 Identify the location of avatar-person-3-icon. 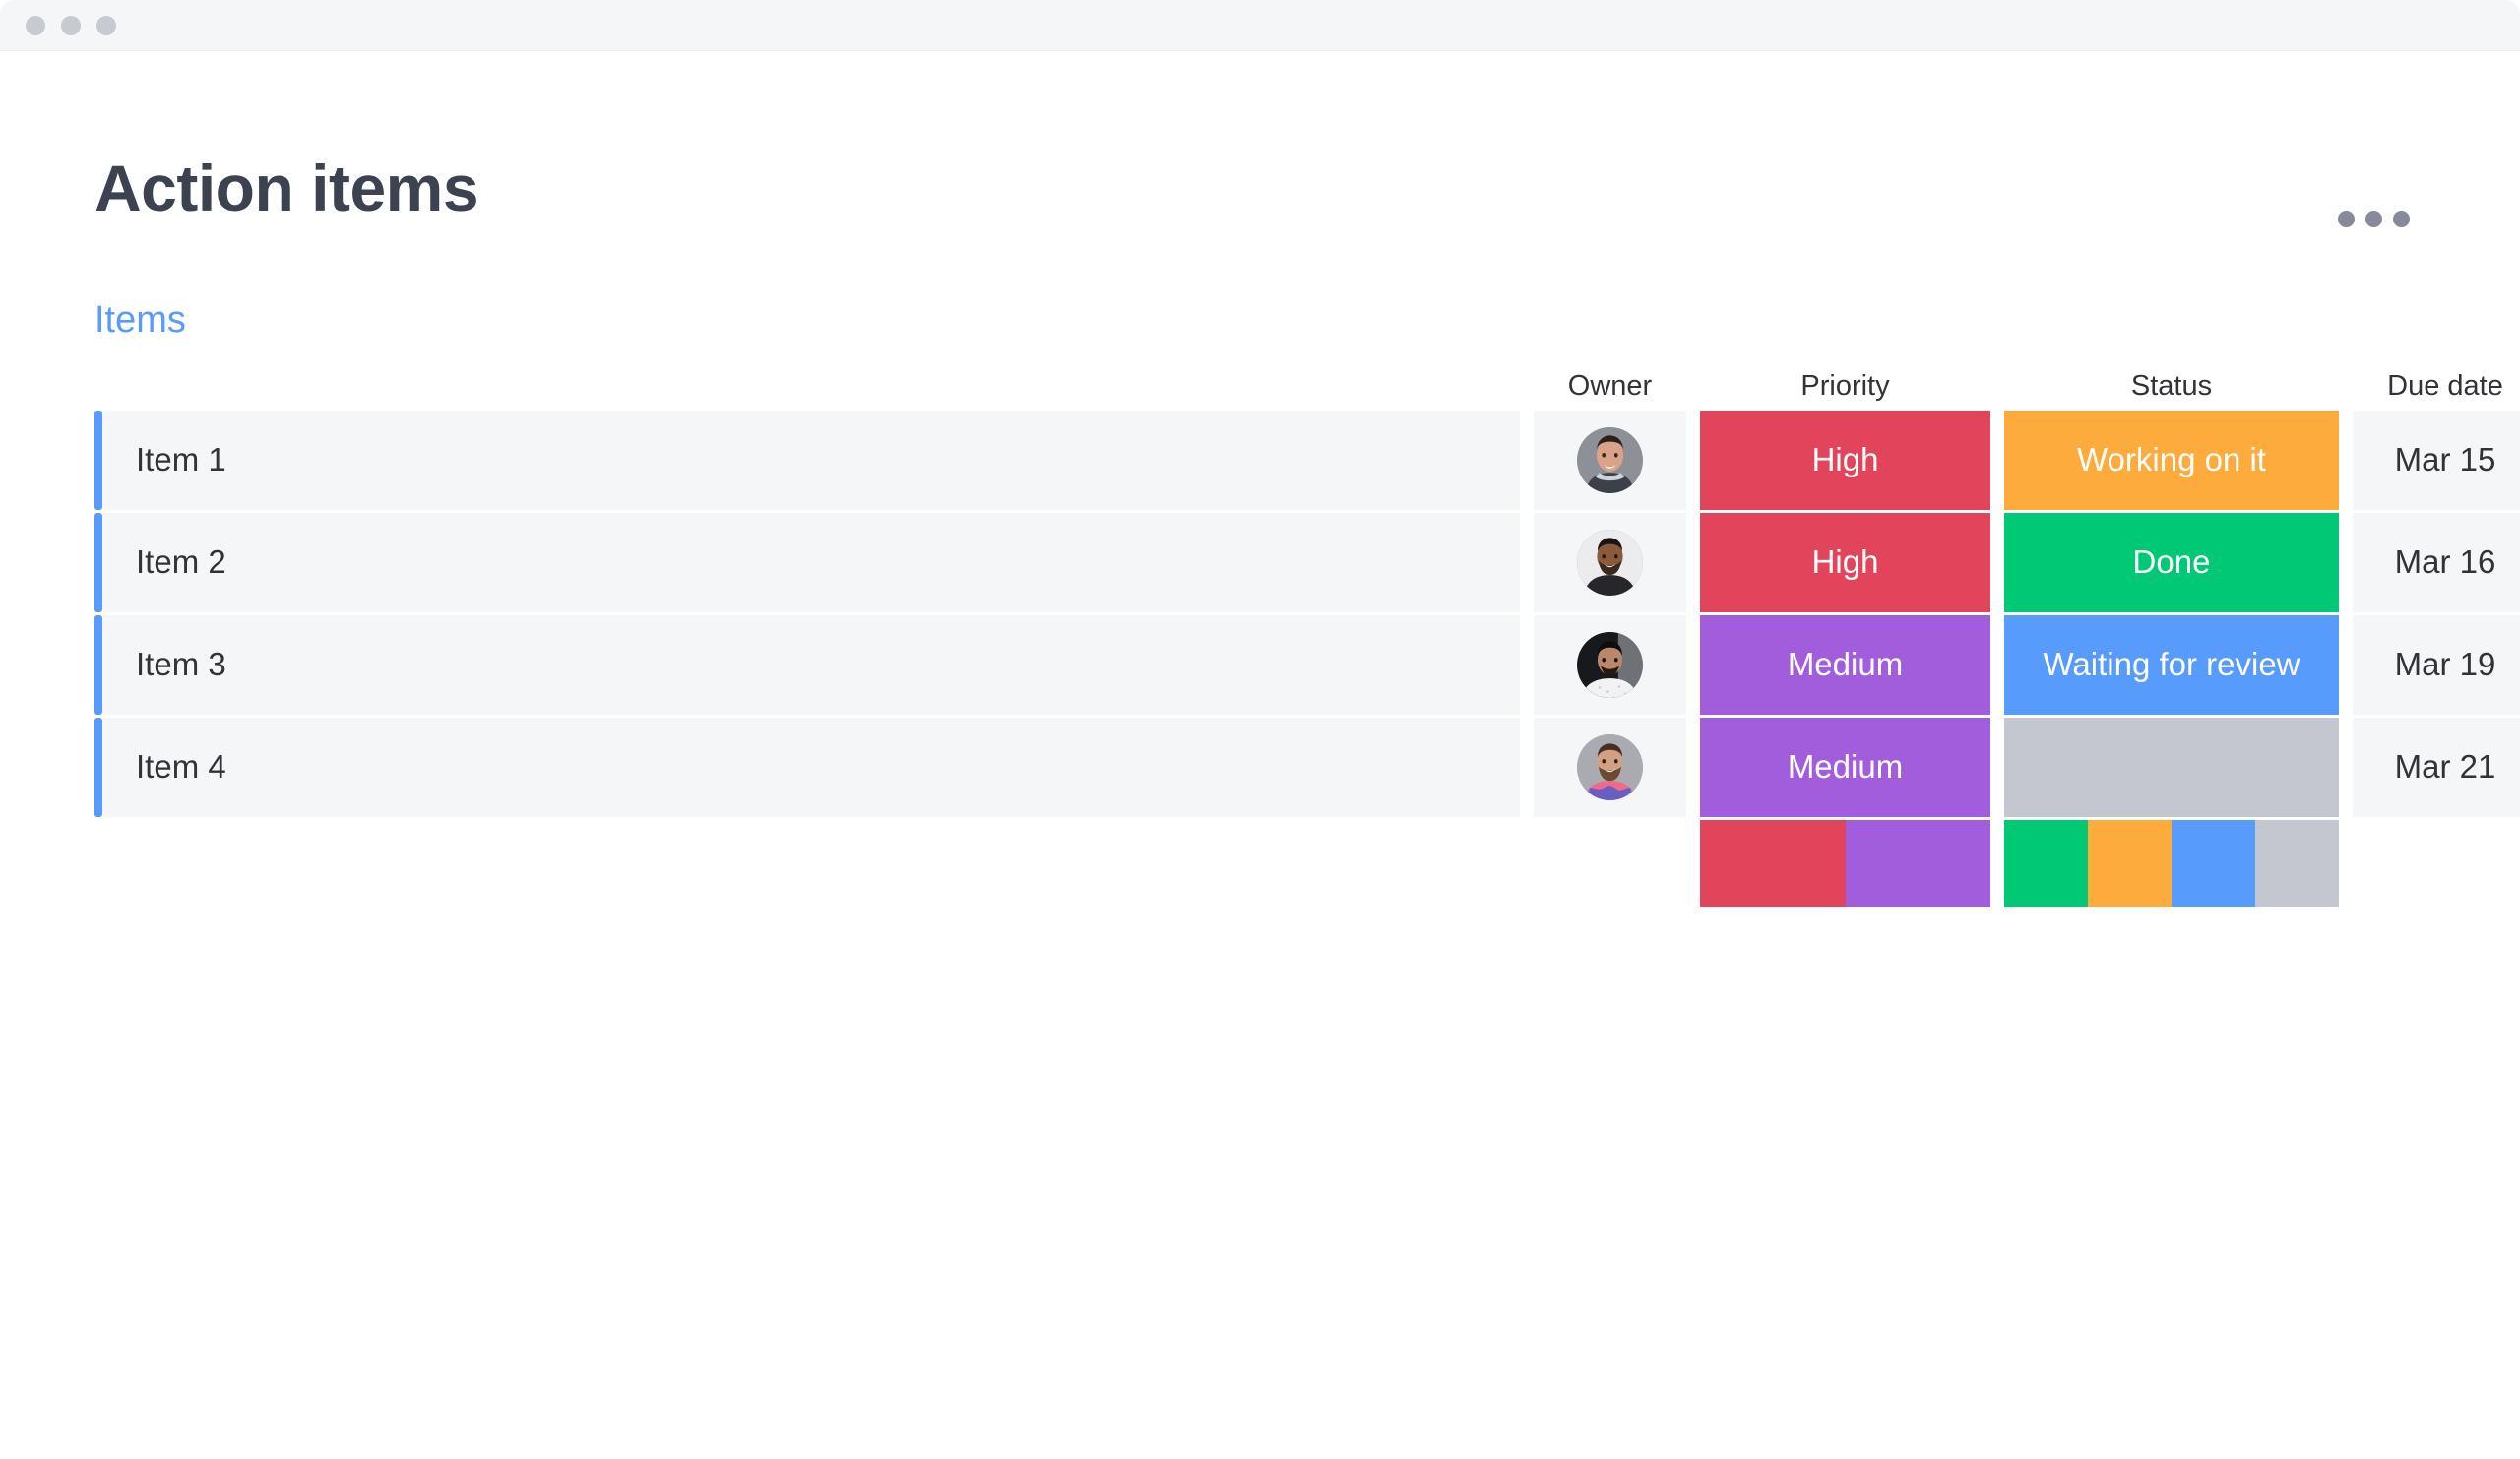
(1610, 664).